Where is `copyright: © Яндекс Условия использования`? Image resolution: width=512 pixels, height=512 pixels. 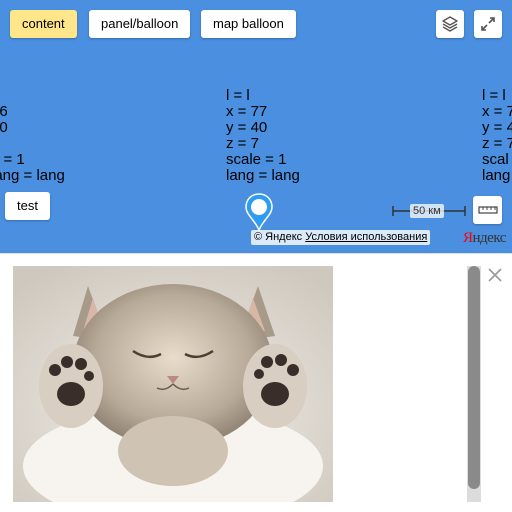
copyright: © Яндекс Условия использования is located at coordinates (341, 237).